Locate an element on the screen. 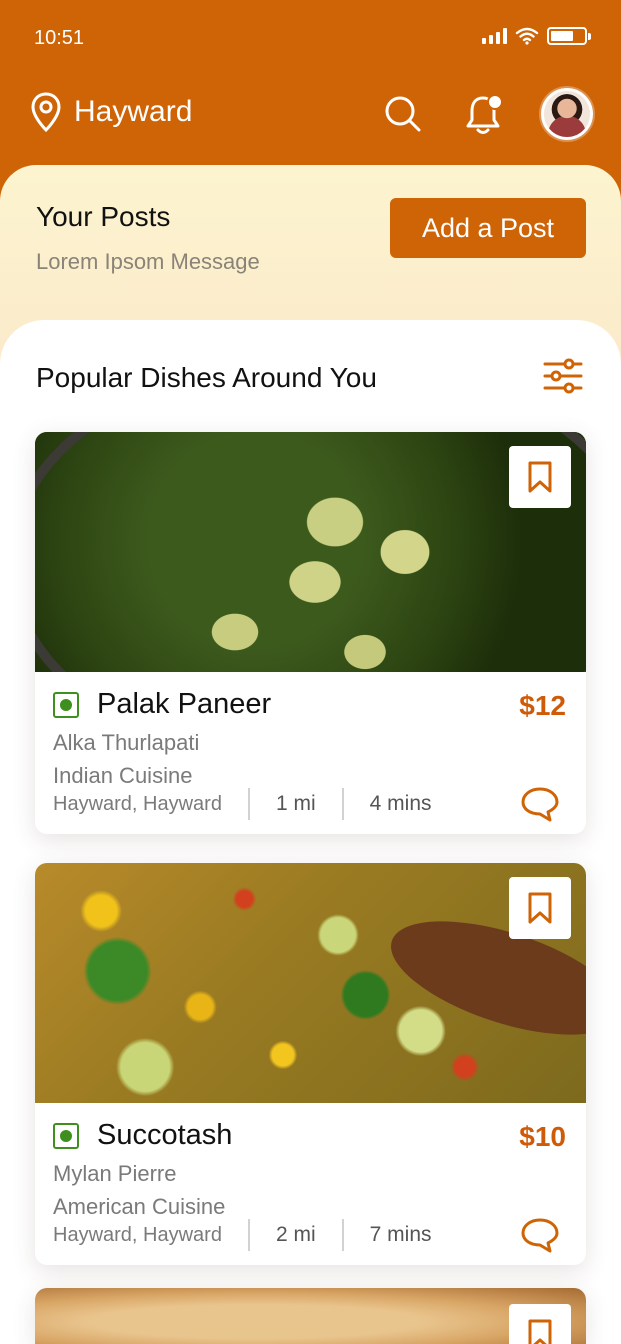  dish-time: 4 mins is located at coordinates (399, 804).